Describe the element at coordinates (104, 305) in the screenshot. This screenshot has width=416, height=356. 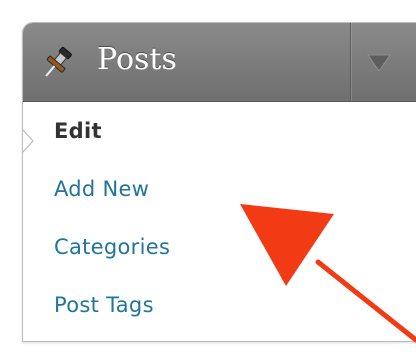
I see `submenu-item-label: Post Tags` at that location.